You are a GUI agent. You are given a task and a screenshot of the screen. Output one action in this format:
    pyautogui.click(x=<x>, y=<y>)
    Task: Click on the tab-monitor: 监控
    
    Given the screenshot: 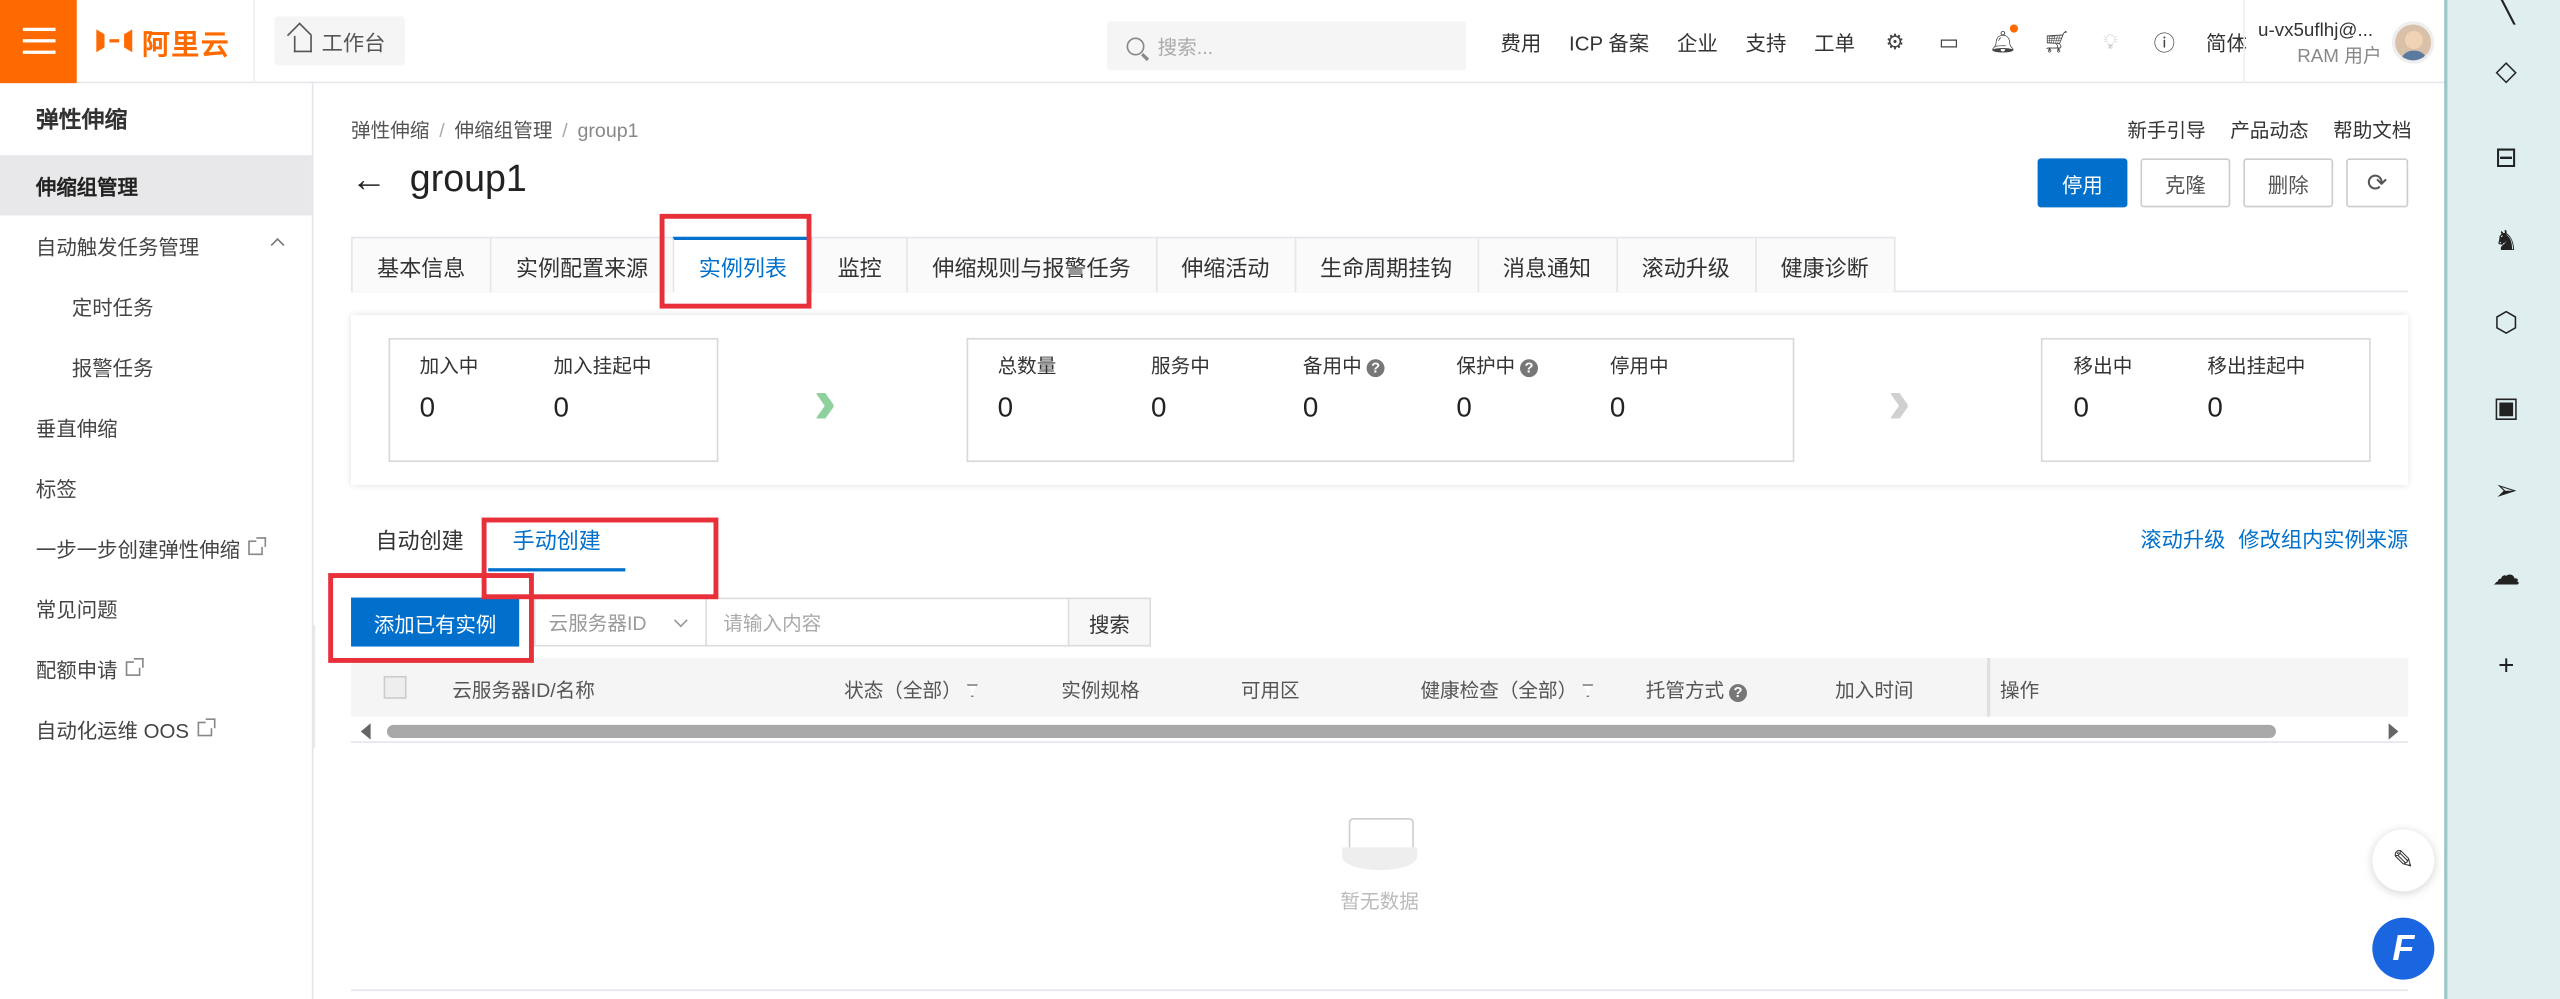 What is the action you would take?
    pyautogui.click(x=859, y=264)
    